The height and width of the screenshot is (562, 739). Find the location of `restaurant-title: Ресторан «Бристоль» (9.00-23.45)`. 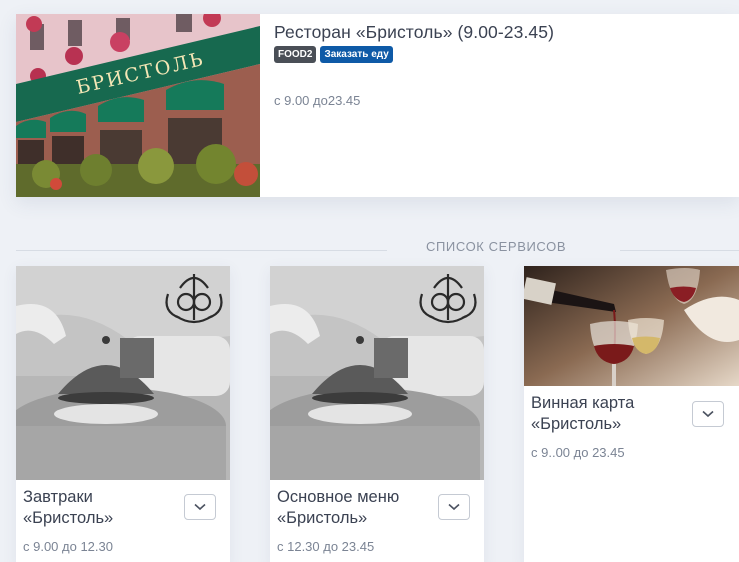

restaurant-title: Ресторан «Бристоль» (9.00-23.45) is located at coordinates (499, 32).